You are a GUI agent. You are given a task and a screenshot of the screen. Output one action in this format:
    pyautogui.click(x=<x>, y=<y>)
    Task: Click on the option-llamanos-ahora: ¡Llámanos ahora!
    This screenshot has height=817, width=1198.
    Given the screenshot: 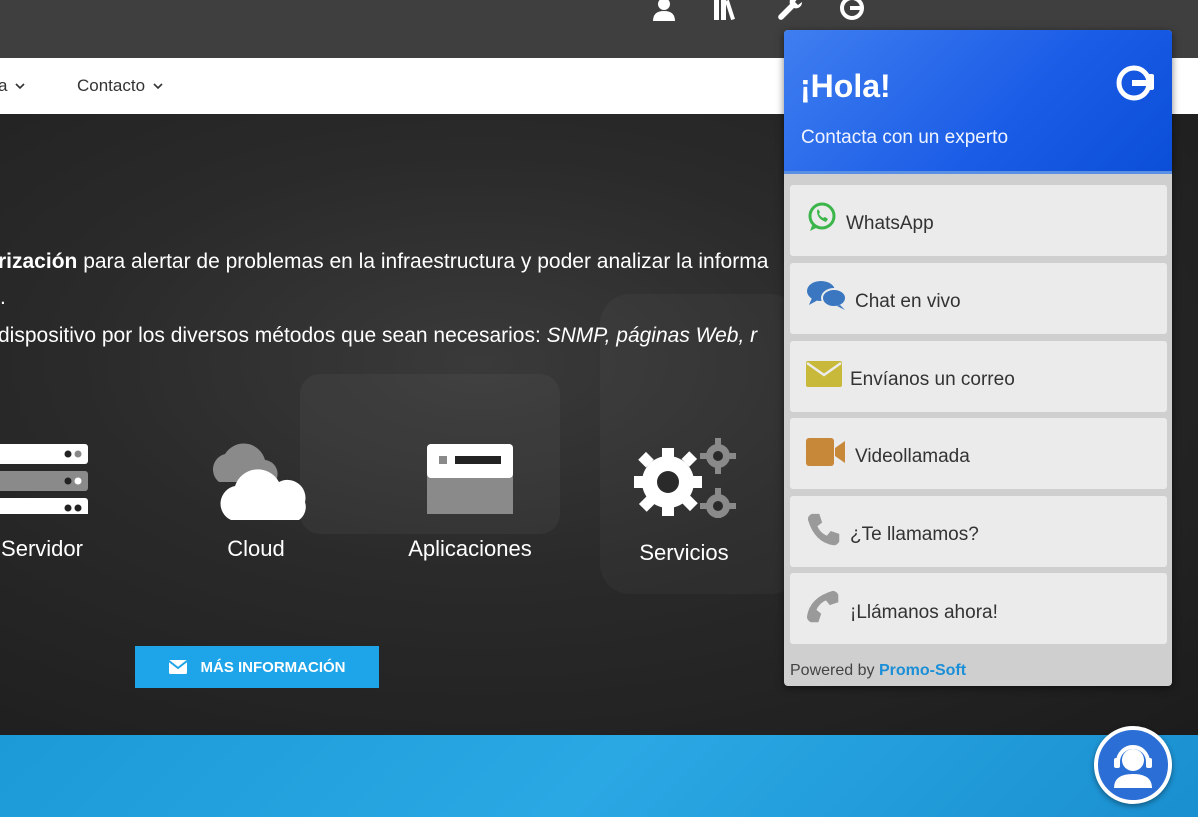 What is the action you would take?
    pyautogui.click(x=978, y=608)
    